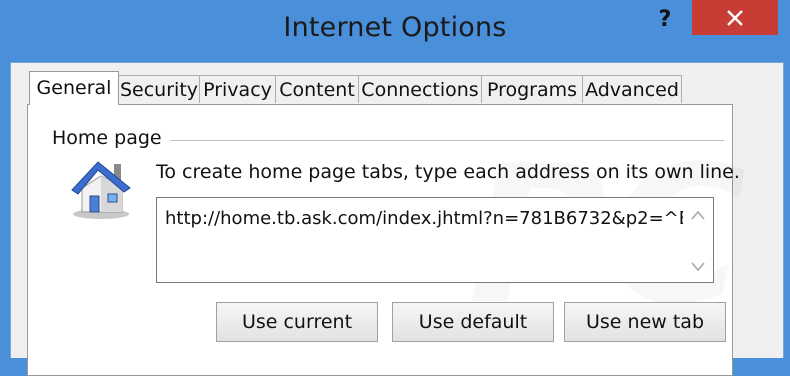 Image resolution: width=790 pixels, height=376 pixels. Describe the element at coordinates (420, 89) in the screenshot. I see `tab-connections: Connections` at that location.